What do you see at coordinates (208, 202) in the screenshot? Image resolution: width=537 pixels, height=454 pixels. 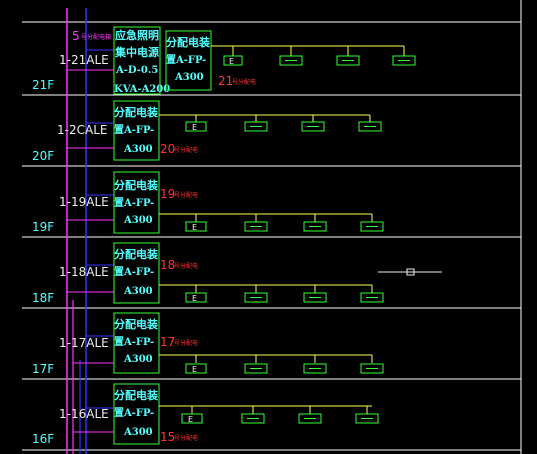 I see `floor-19: 19F 1-19ALE 分配电装 置A-FP- A300 19 号分配电 E` at bounding box center [208, 202].